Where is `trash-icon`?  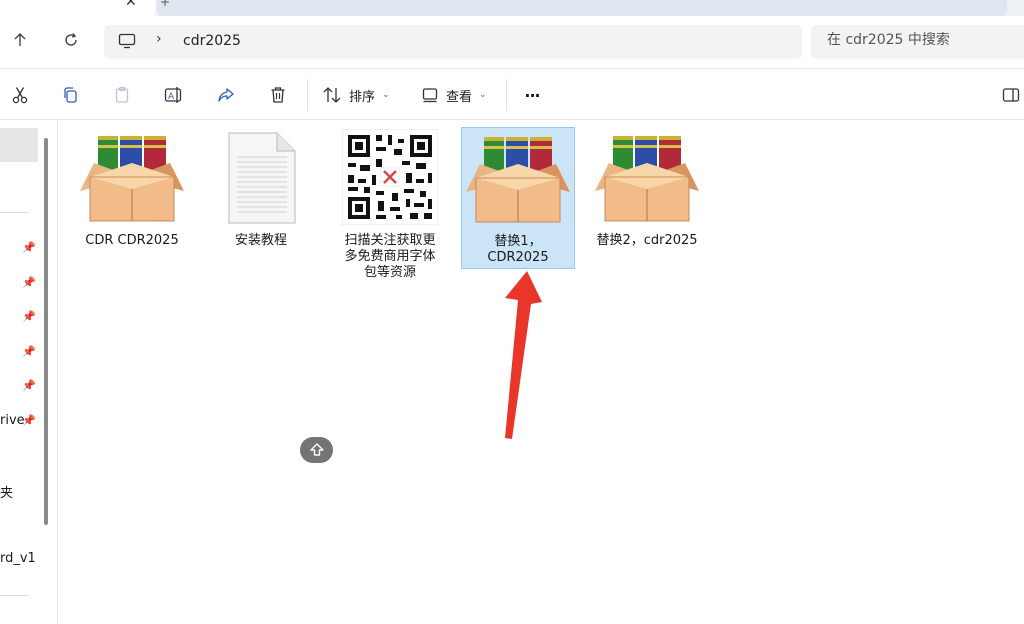 trash-icon is located at coordinates (278, 95).